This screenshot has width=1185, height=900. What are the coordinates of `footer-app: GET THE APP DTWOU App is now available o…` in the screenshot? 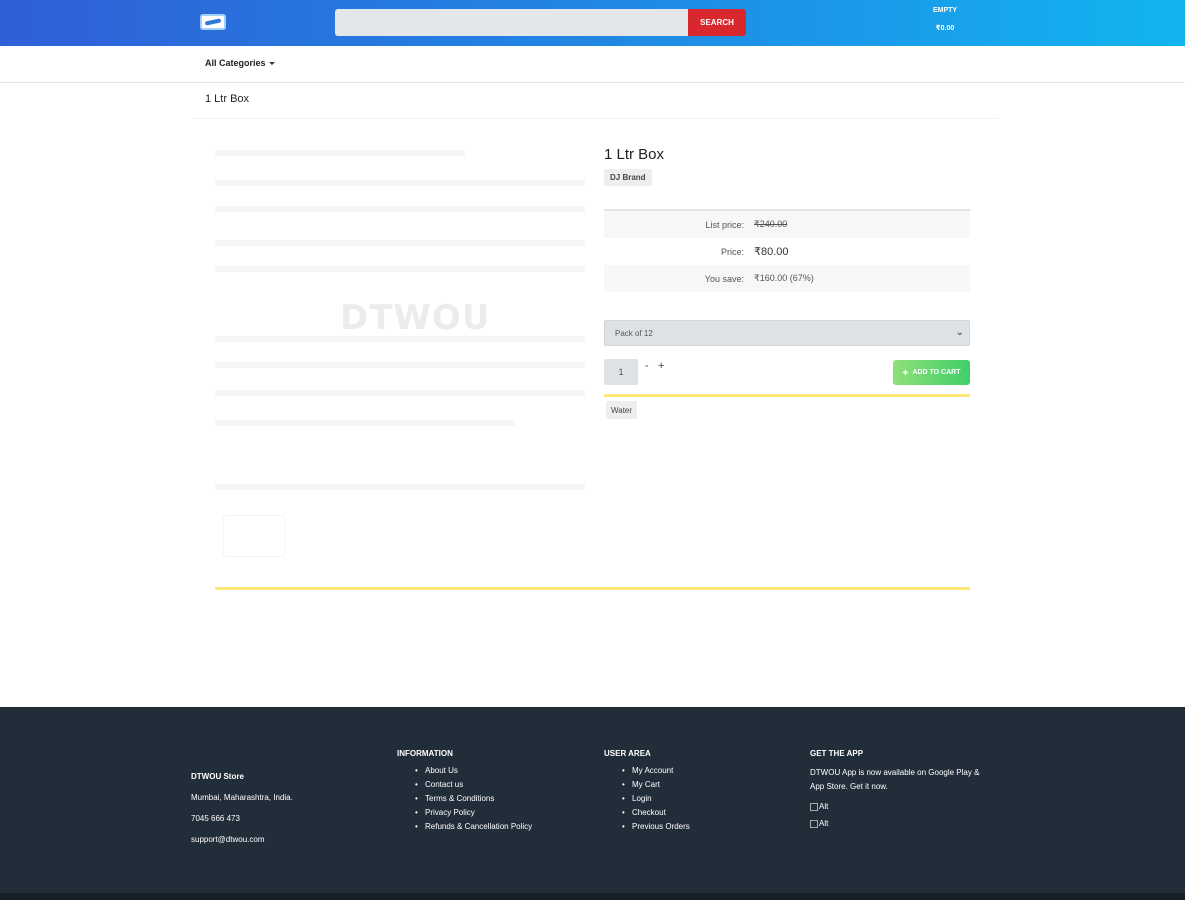 It's located at (902, 792).